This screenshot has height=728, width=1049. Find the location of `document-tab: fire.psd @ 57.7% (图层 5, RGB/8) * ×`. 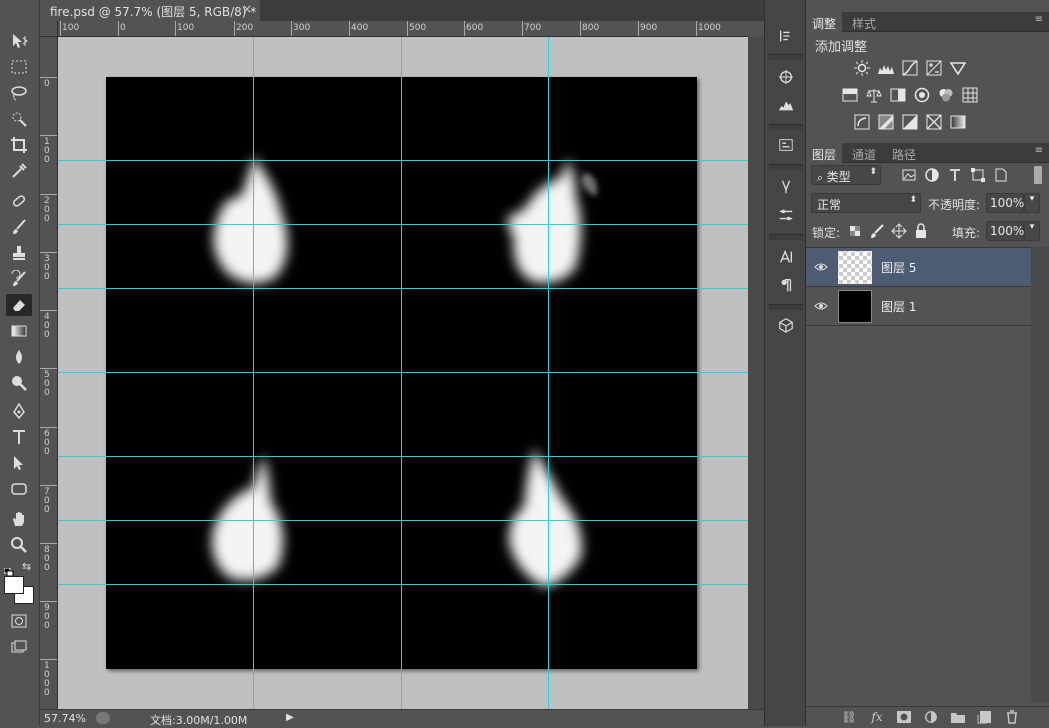

document-tab: fire.psd @ 57.7% (图层 5, RGB/8) * × is located at coordinates (150, 10).